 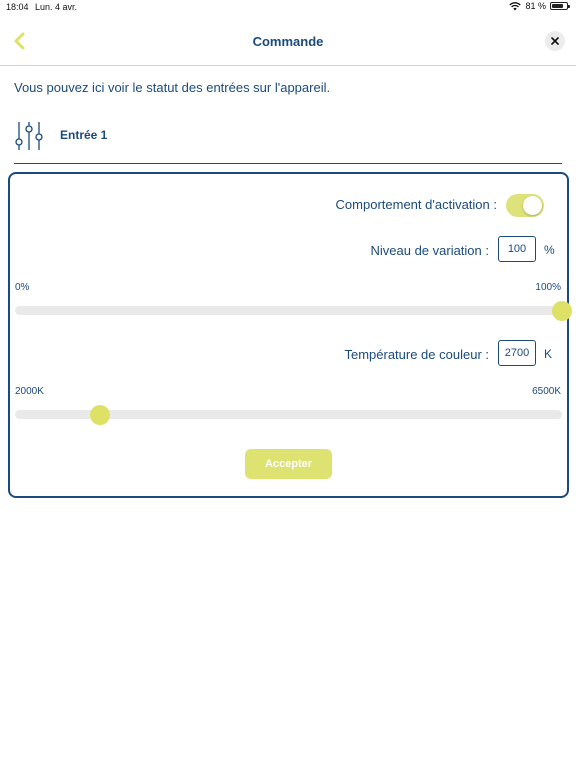 I want to click on temperature-max-label: 6500K, so click(x=546, y=391).